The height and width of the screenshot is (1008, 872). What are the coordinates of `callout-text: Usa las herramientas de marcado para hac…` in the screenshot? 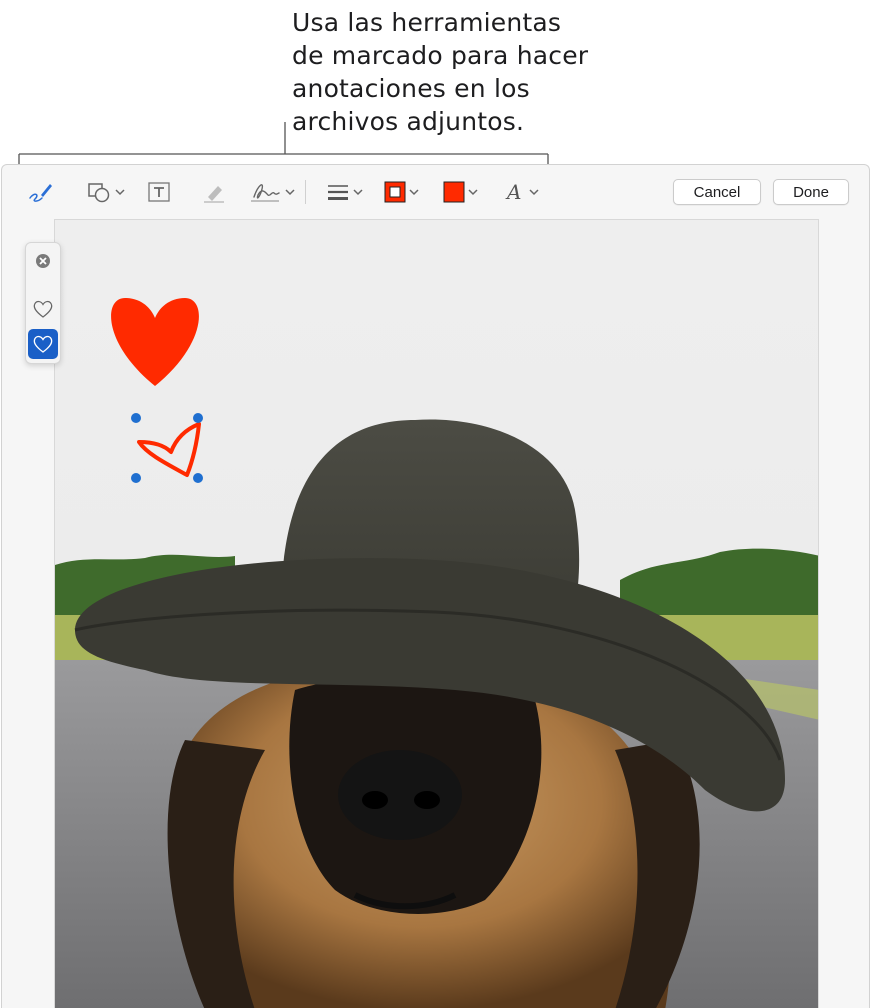 It's located at (457, 72).